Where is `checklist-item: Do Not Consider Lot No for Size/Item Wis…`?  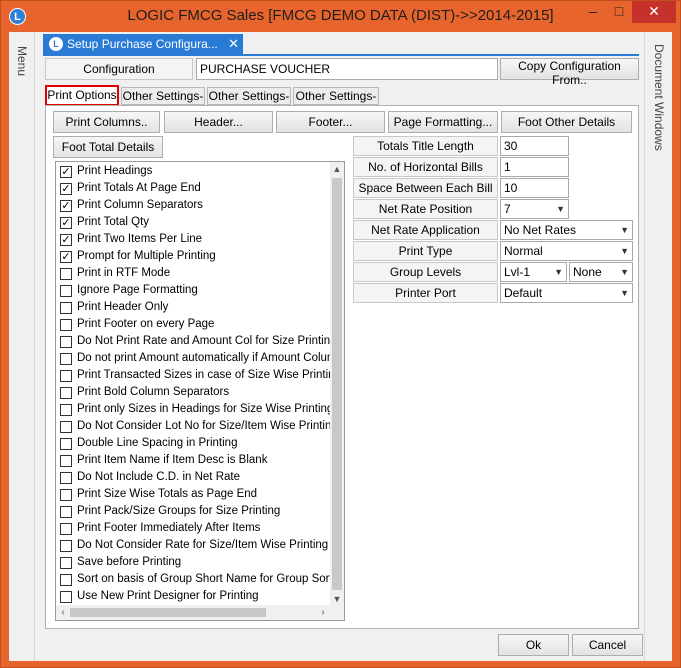
checklist-item: Do Not Consider Lot No for Size/Item Wis… is located at coordinates (196, 427).